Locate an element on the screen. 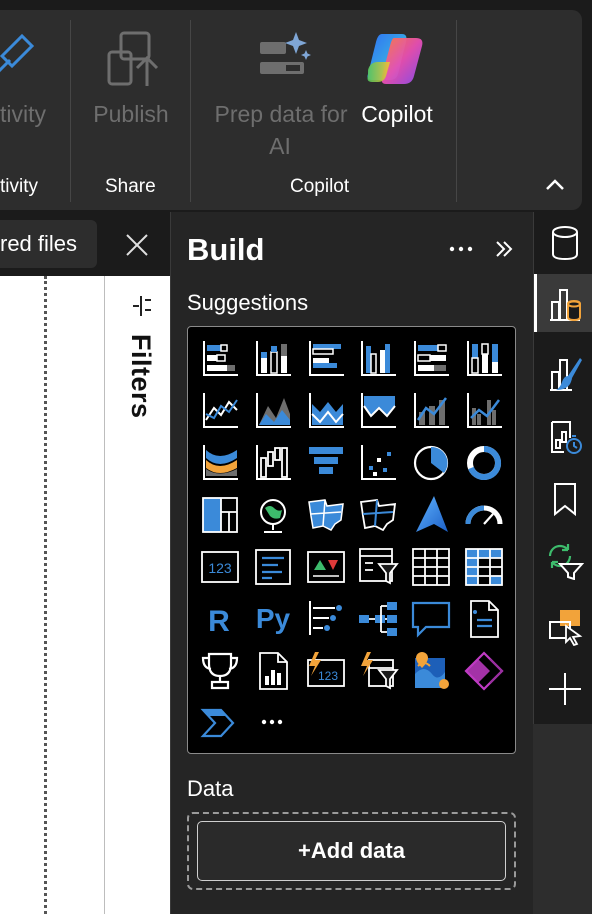 This screenshot has width=592, height=914. sensitivity-group-label: tivity is located at coordinates (19, 186).